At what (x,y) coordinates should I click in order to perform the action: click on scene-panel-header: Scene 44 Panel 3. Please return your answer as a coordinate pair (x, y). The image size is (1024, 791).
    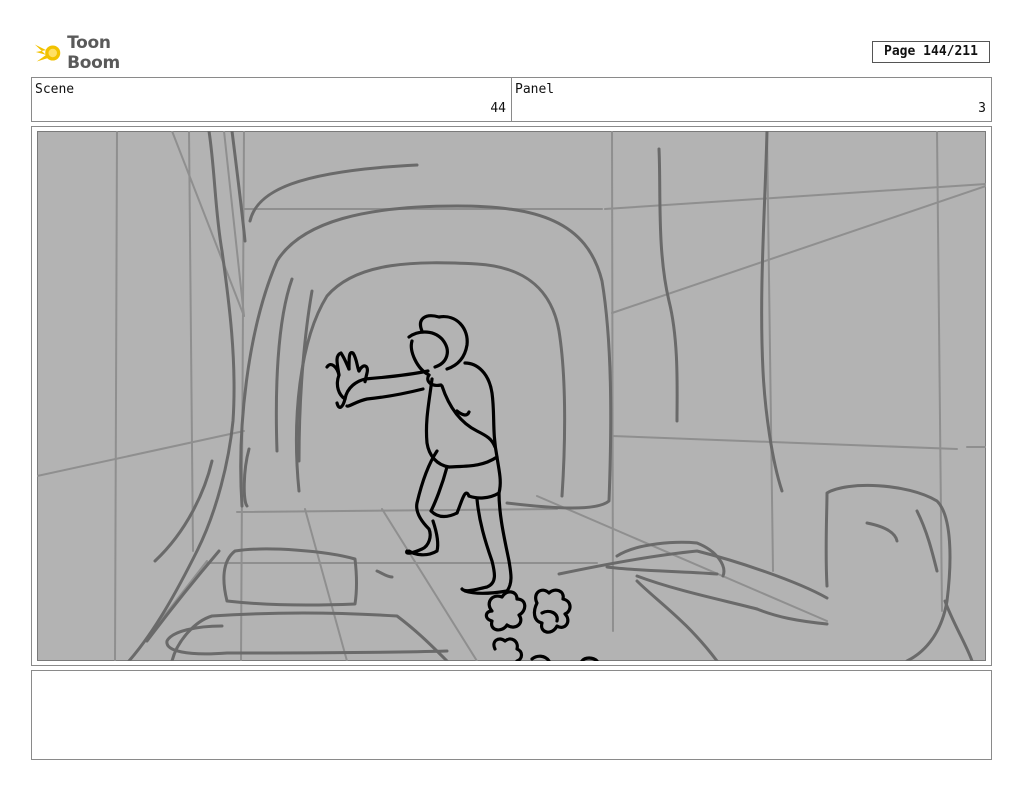
    Looking at the image, I should click on (511, 99).